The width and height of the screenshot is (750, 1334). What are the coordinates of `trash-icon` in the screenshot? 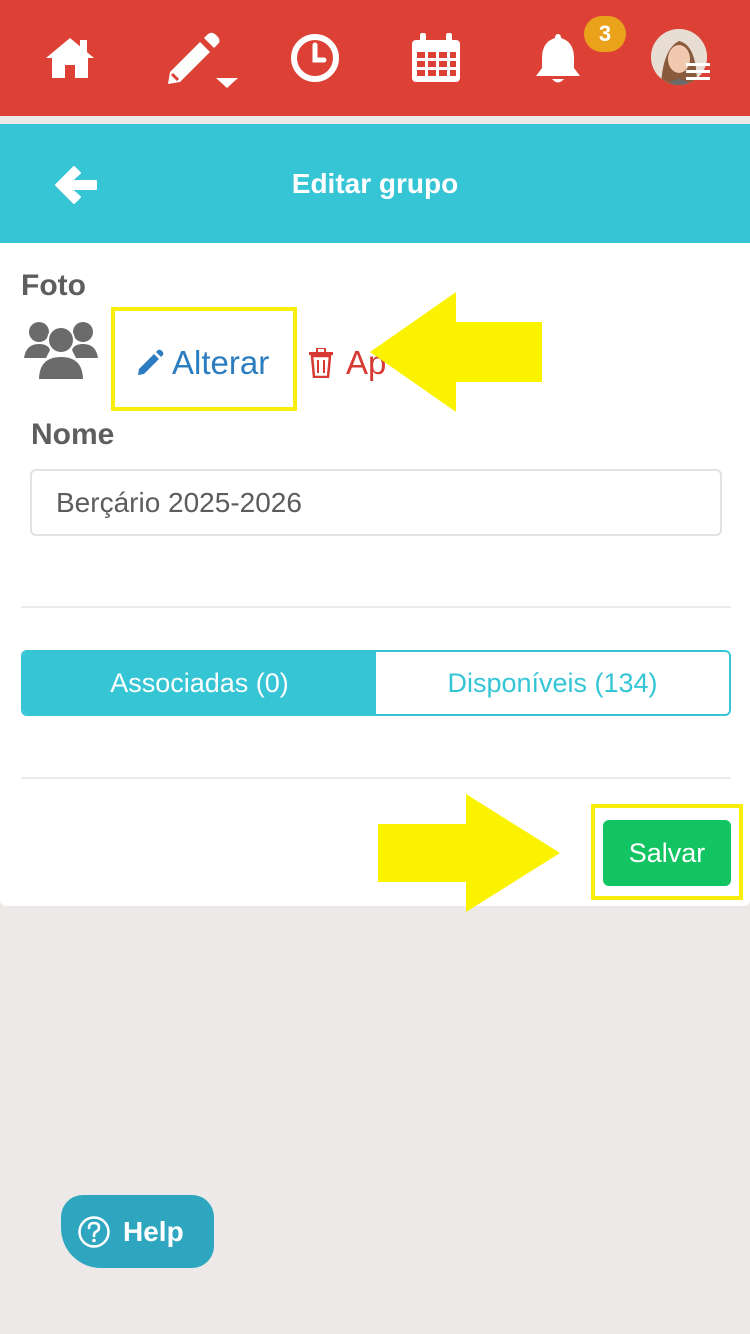 It's located at (321, 363).